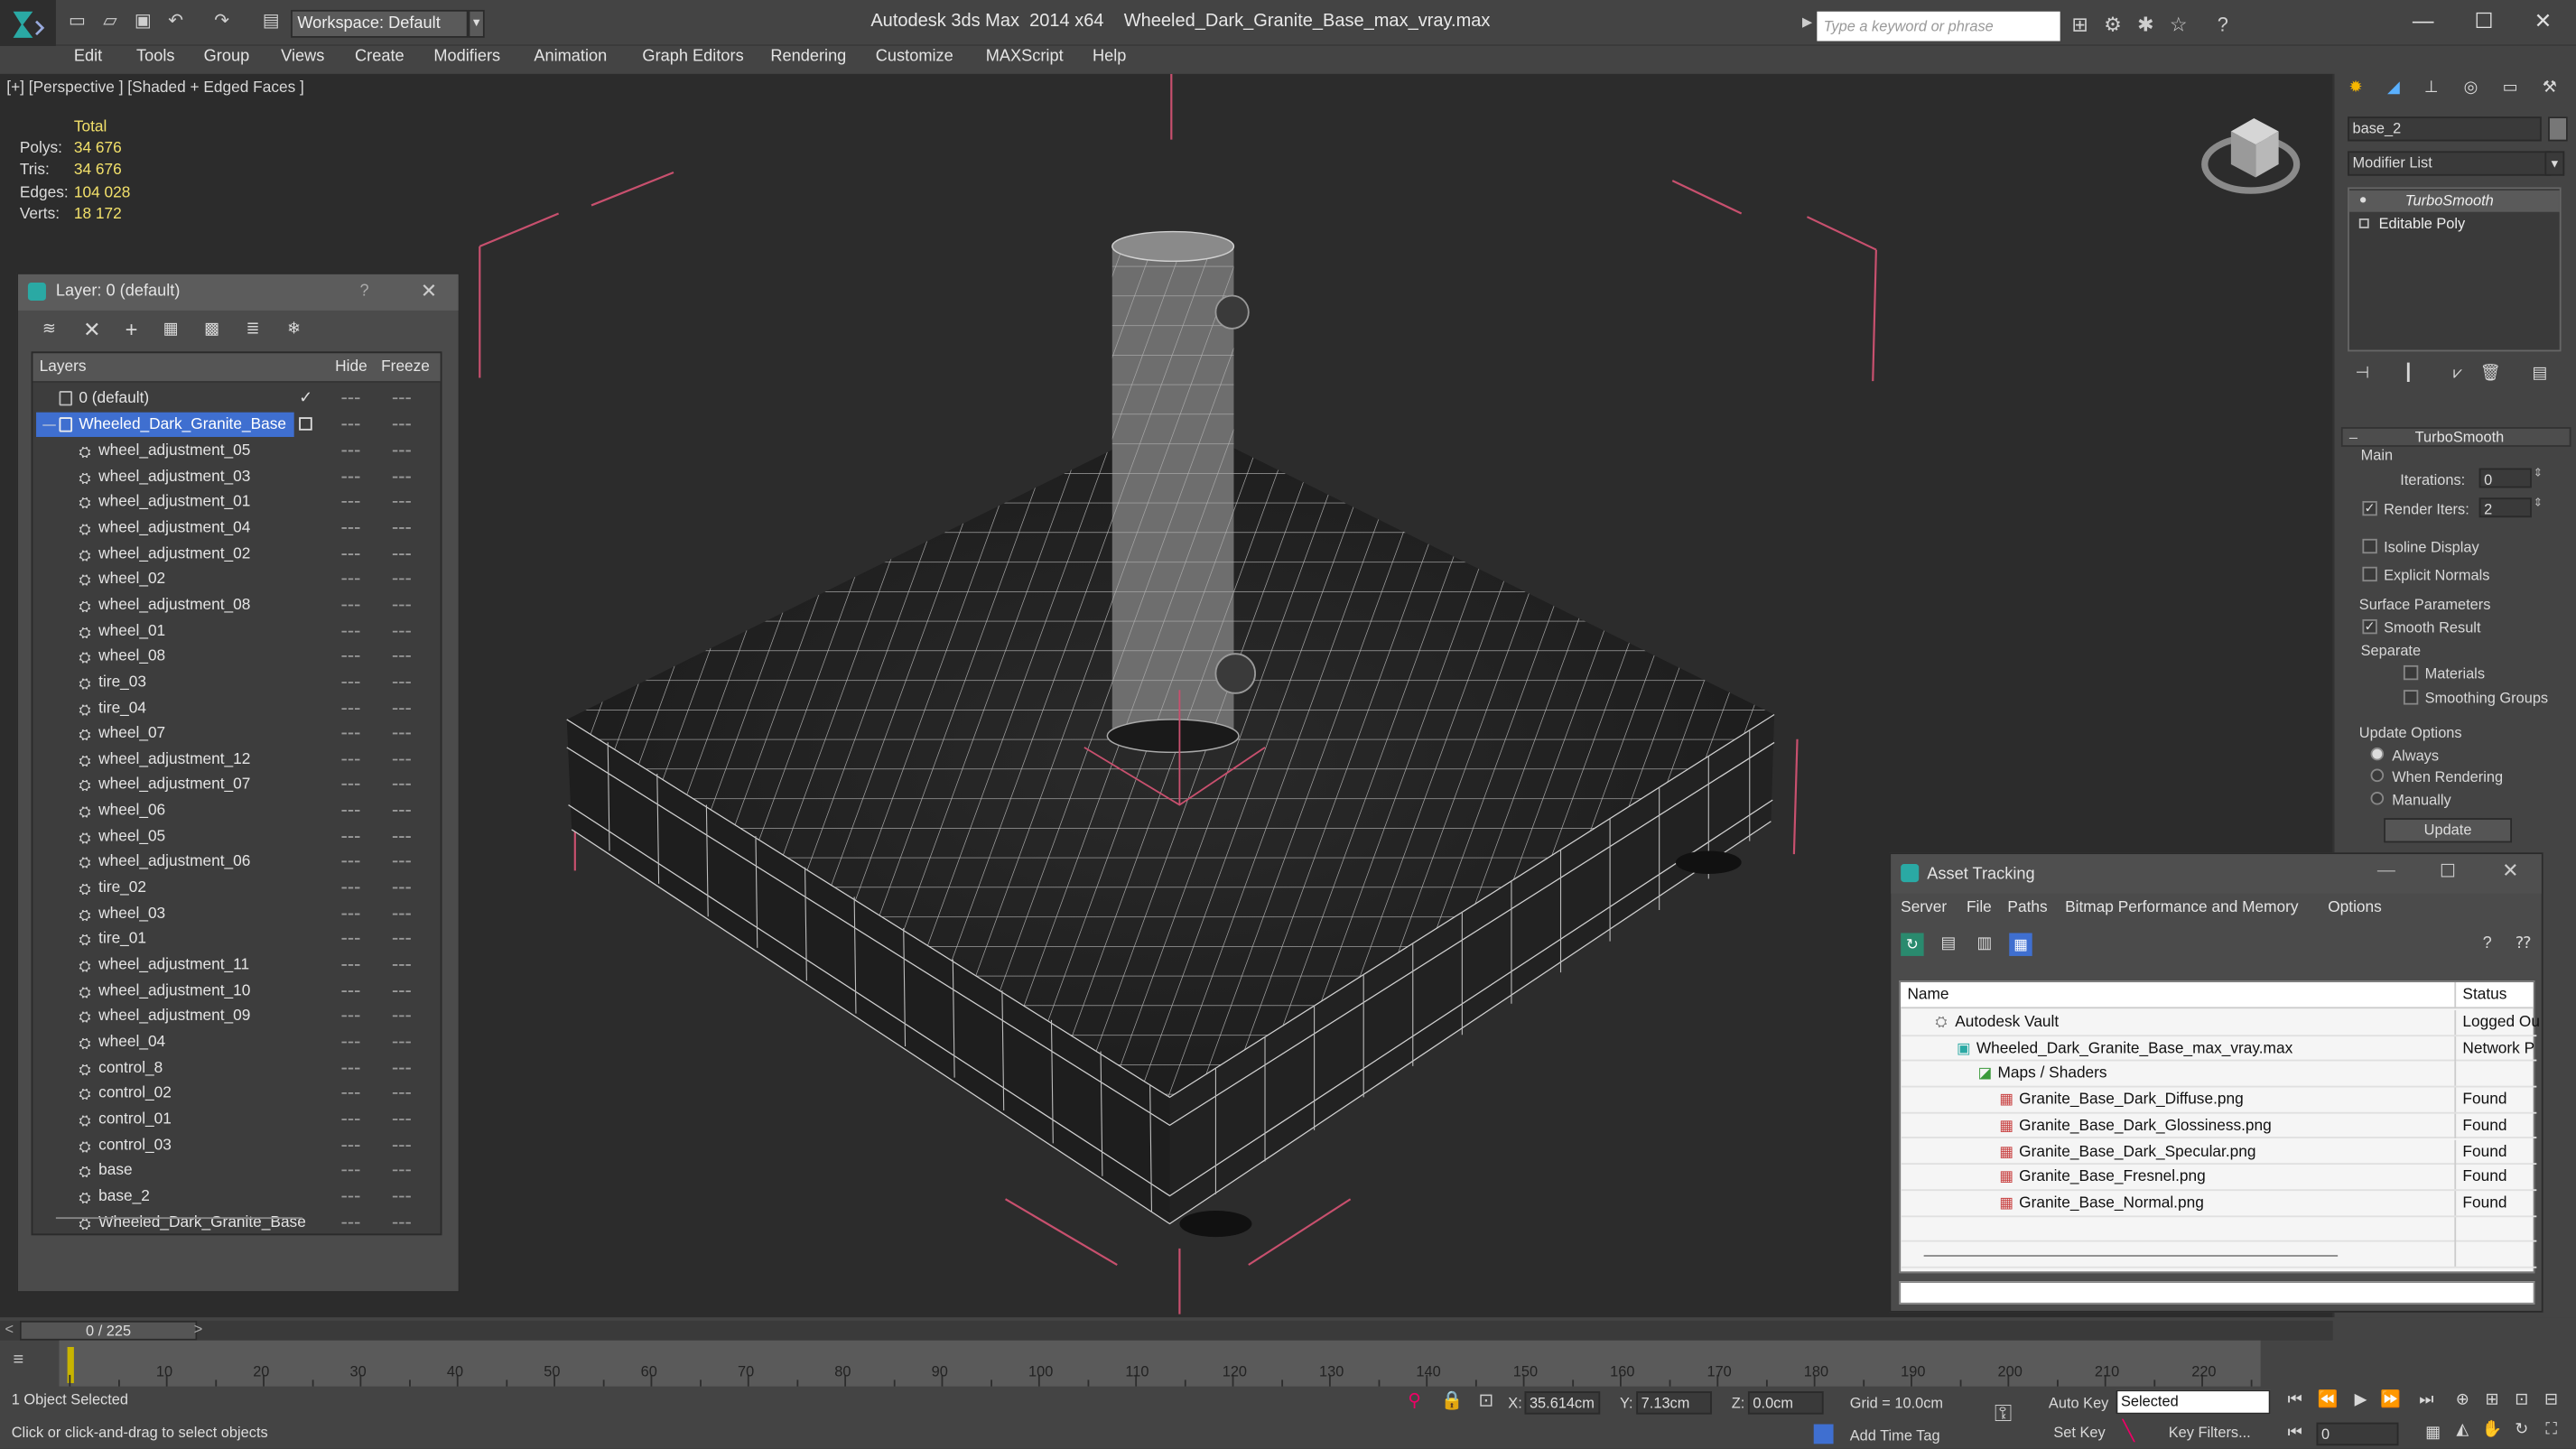  Describe the element at coordinates (2551, 1400) in the screenshot. I see `zoom-extents-all-icon: ⊟` at that location.